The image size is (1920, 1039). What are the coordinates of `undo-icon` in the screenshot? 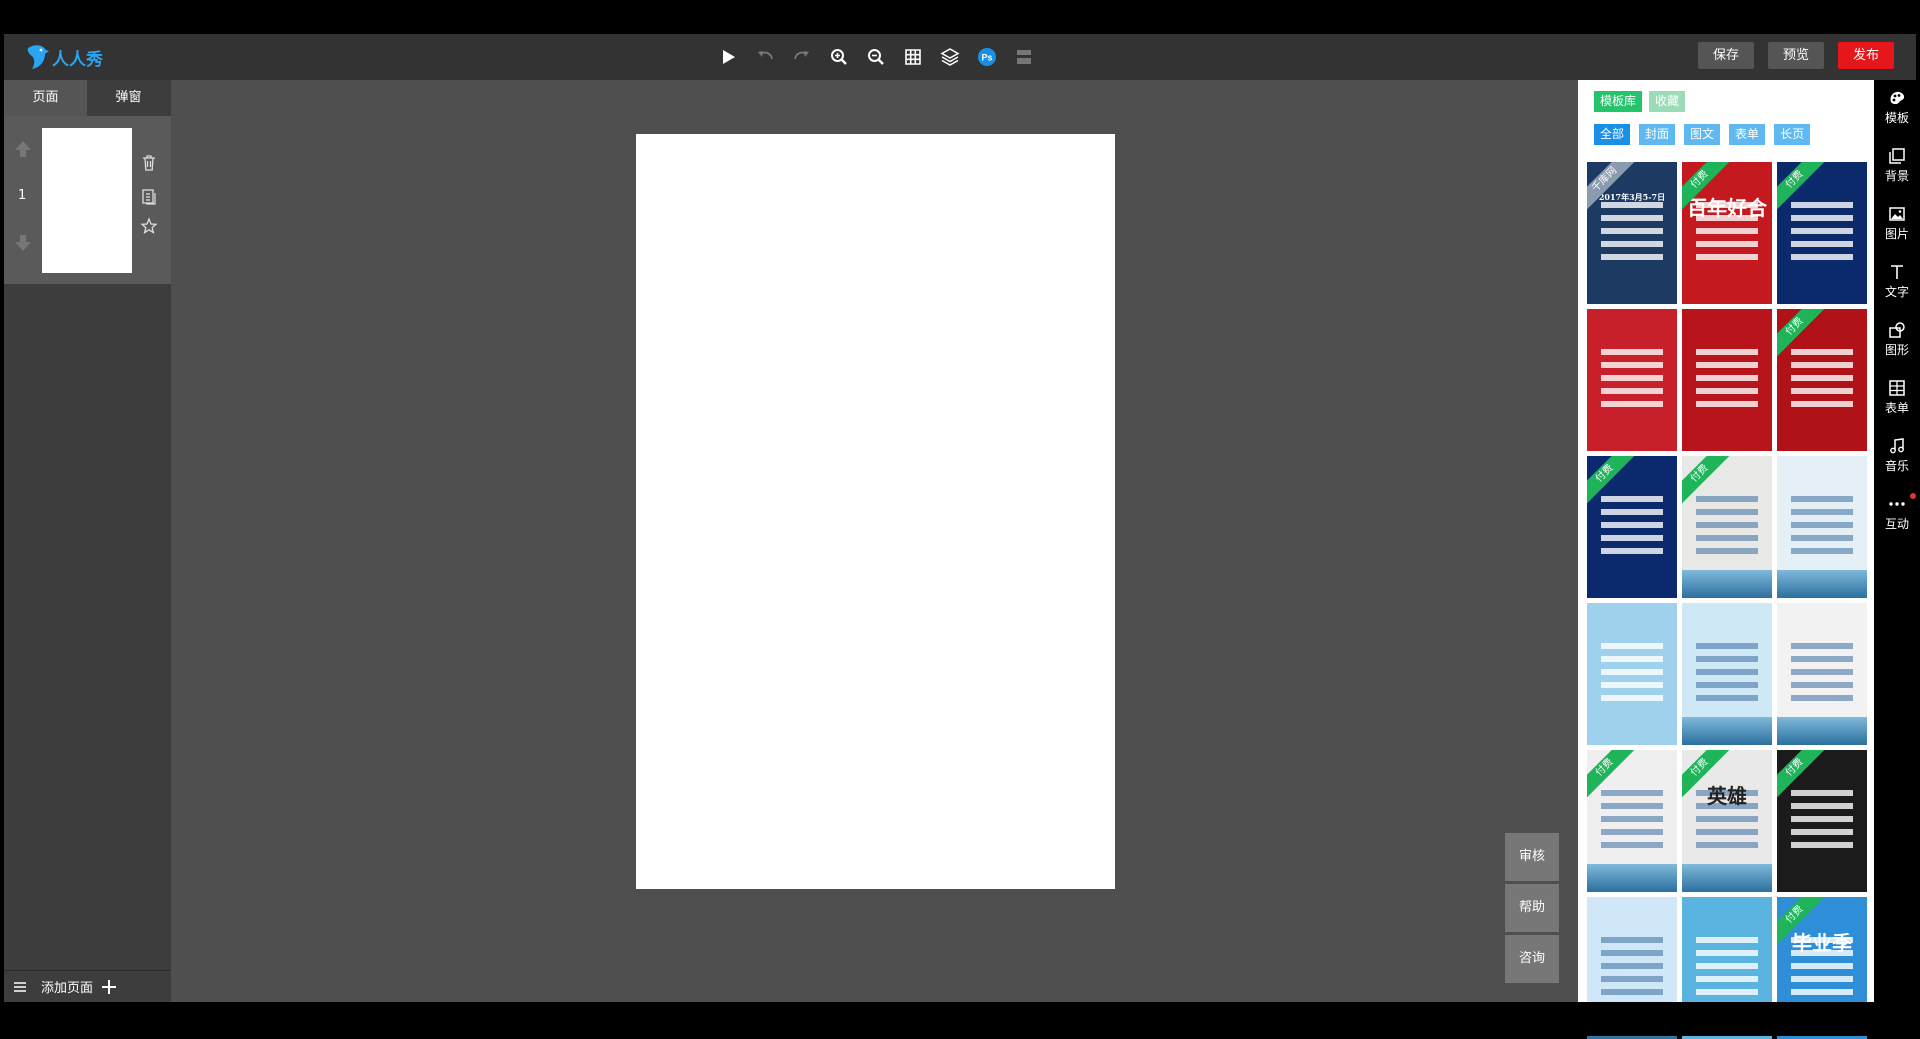 It's located at (765, 57).